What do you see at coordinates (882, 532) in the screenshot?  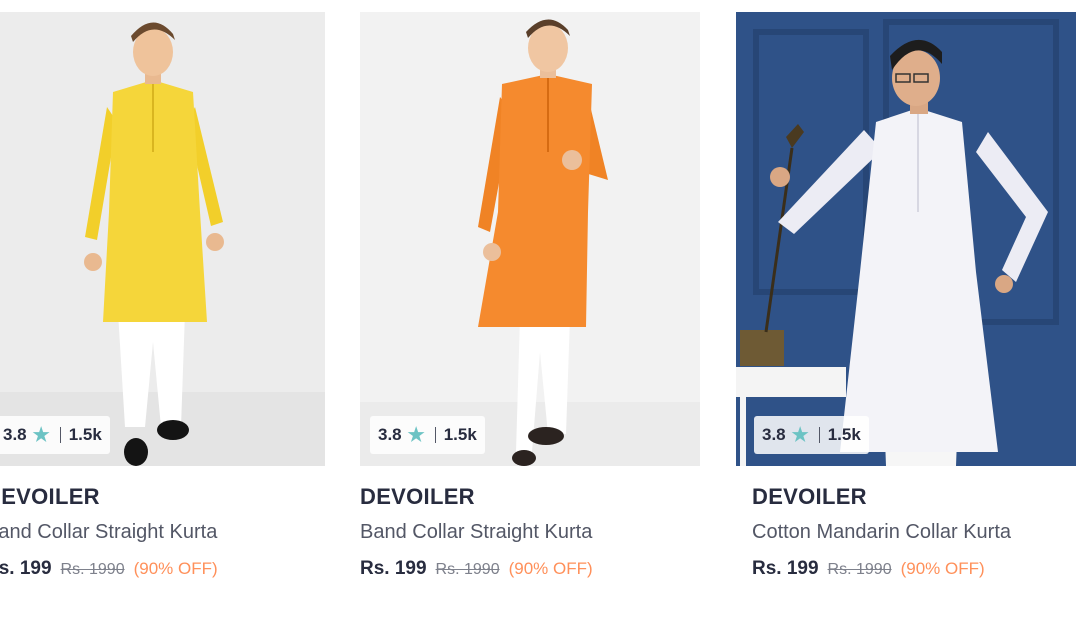 I see `product-name: Cotton Mandarin Collar Kurta` at bounding box center [882, 532].